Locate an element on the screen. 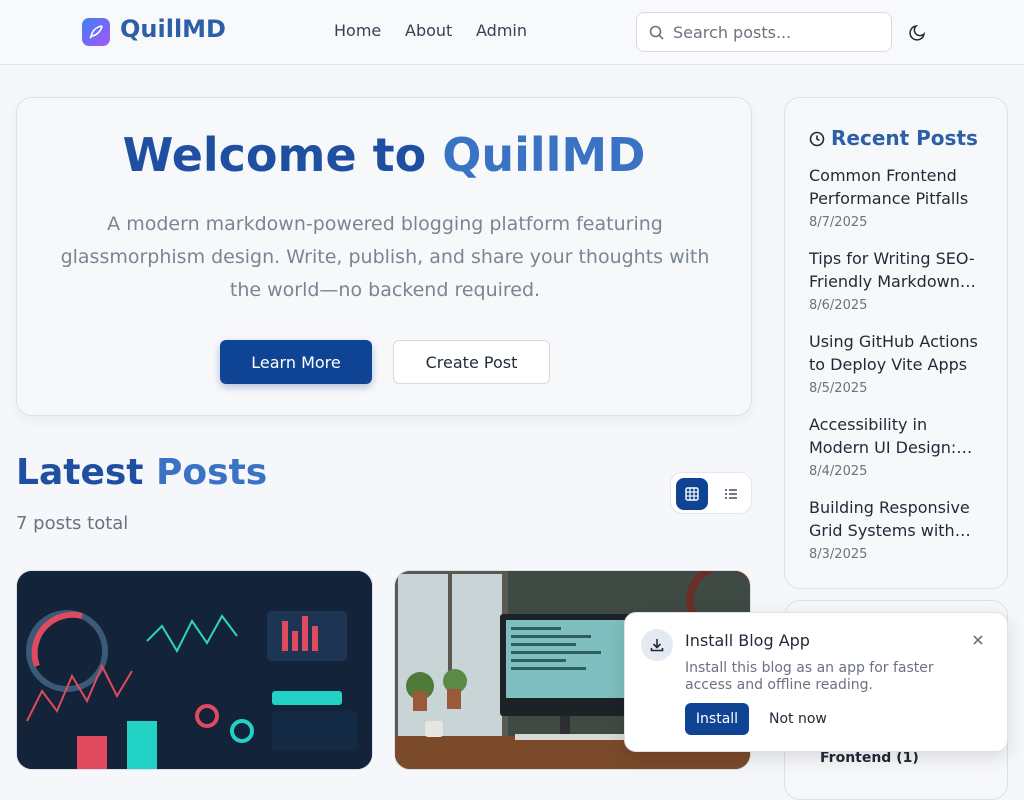 The width and height of the screenshot is (1024, 800). nav-admin: Admin is located at coordinates (501, 30).